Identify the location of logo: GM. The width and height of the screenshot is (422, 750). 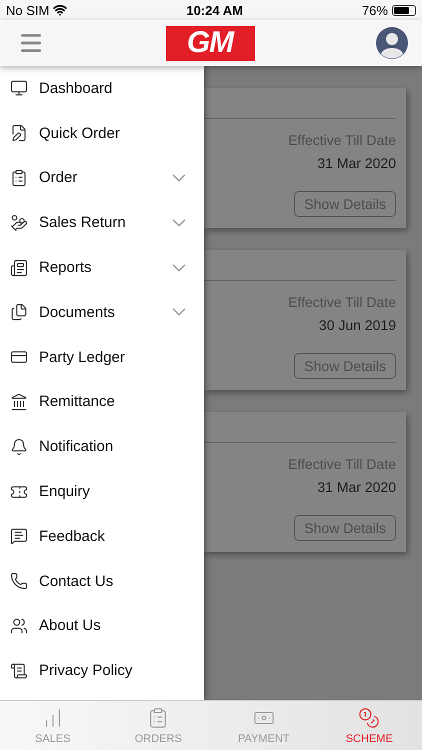
(210, 43).